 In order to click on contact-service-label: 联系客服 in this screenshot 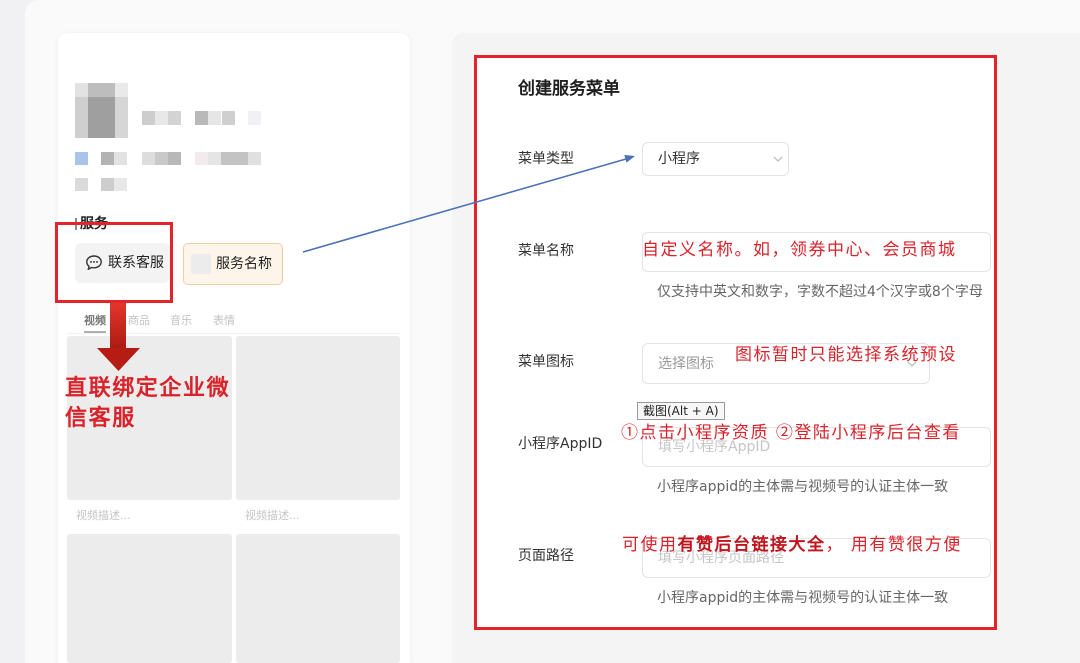, I will do `click(136, 263)`.